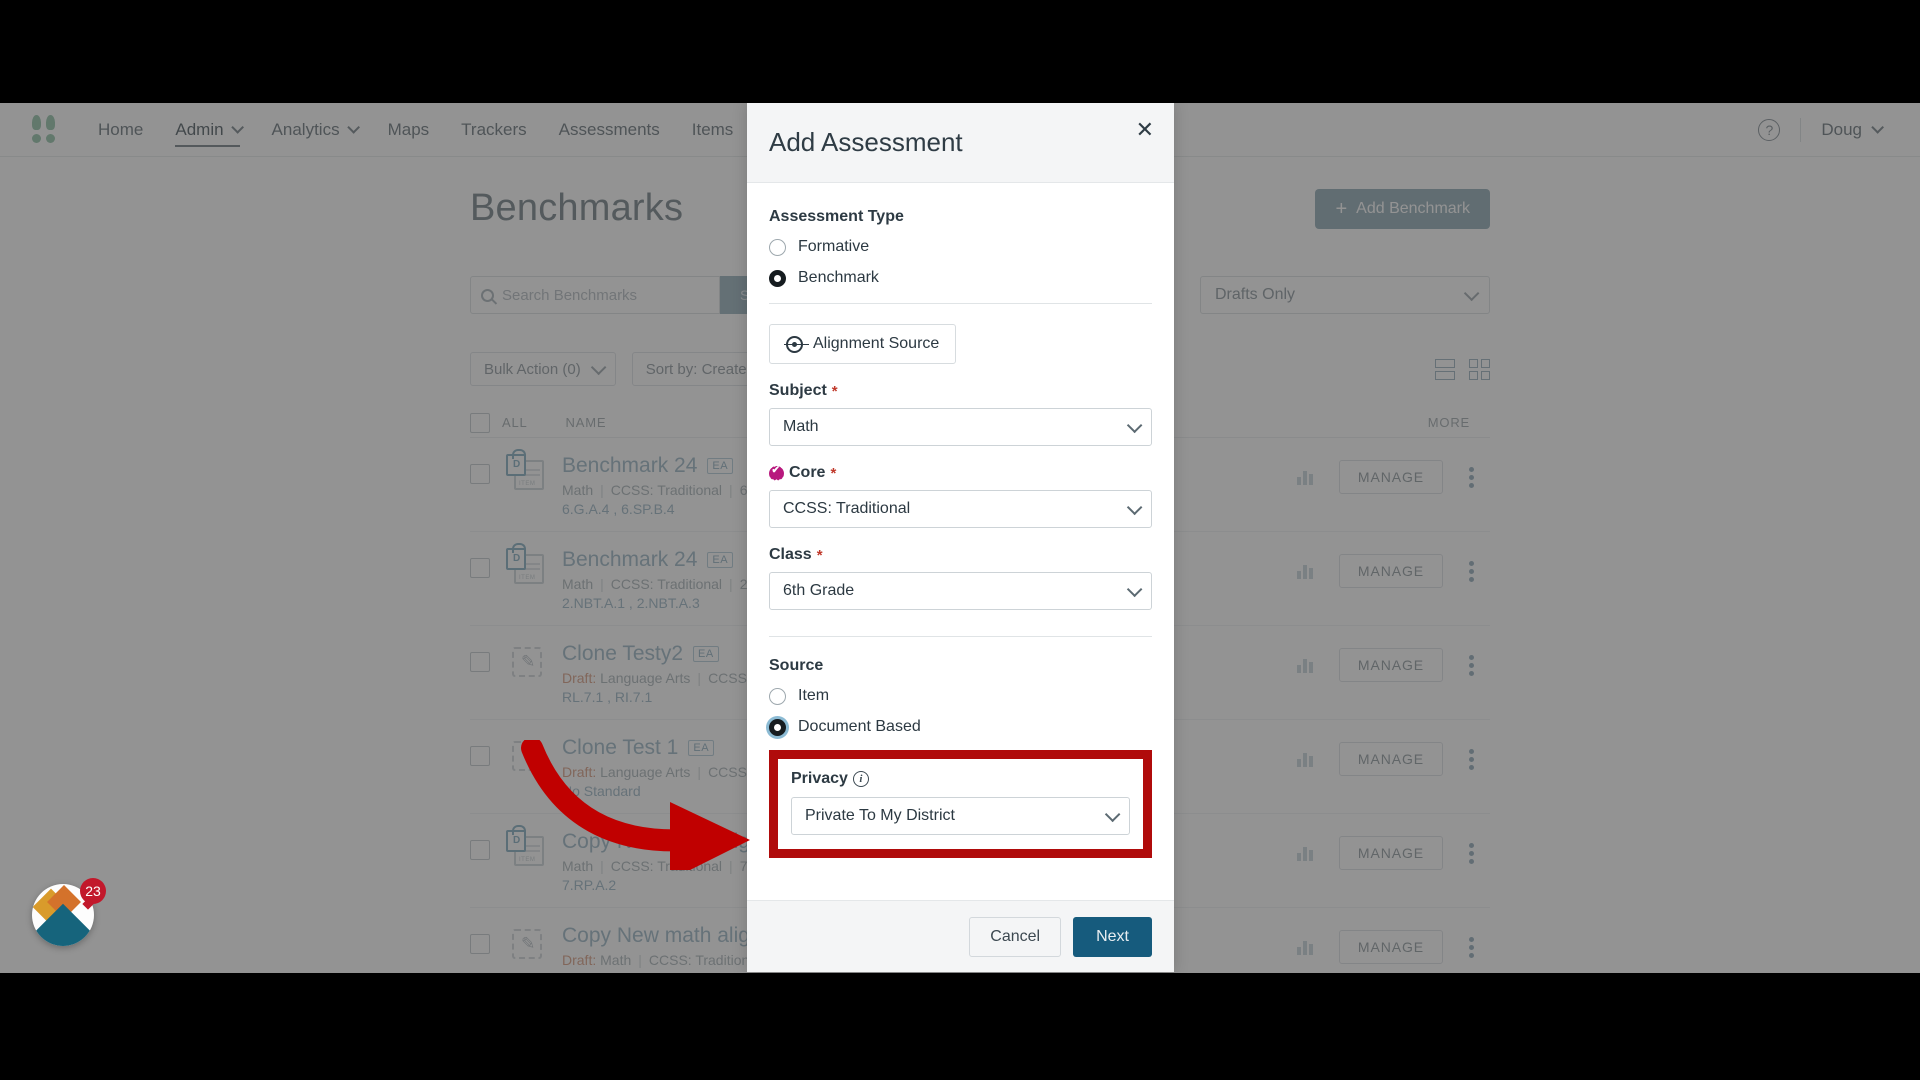 The width and height of the screenshot is (1920, 1080). I want to click on subject-field: Subject * Math, so click(960, 414).